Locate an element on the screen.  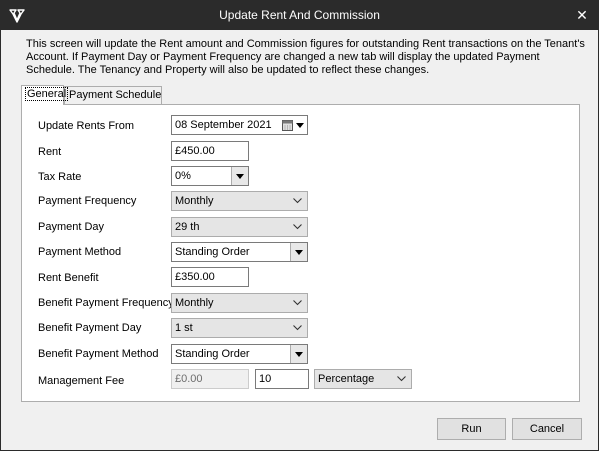
tab-general-label: General is located at coordinates (46, 94).